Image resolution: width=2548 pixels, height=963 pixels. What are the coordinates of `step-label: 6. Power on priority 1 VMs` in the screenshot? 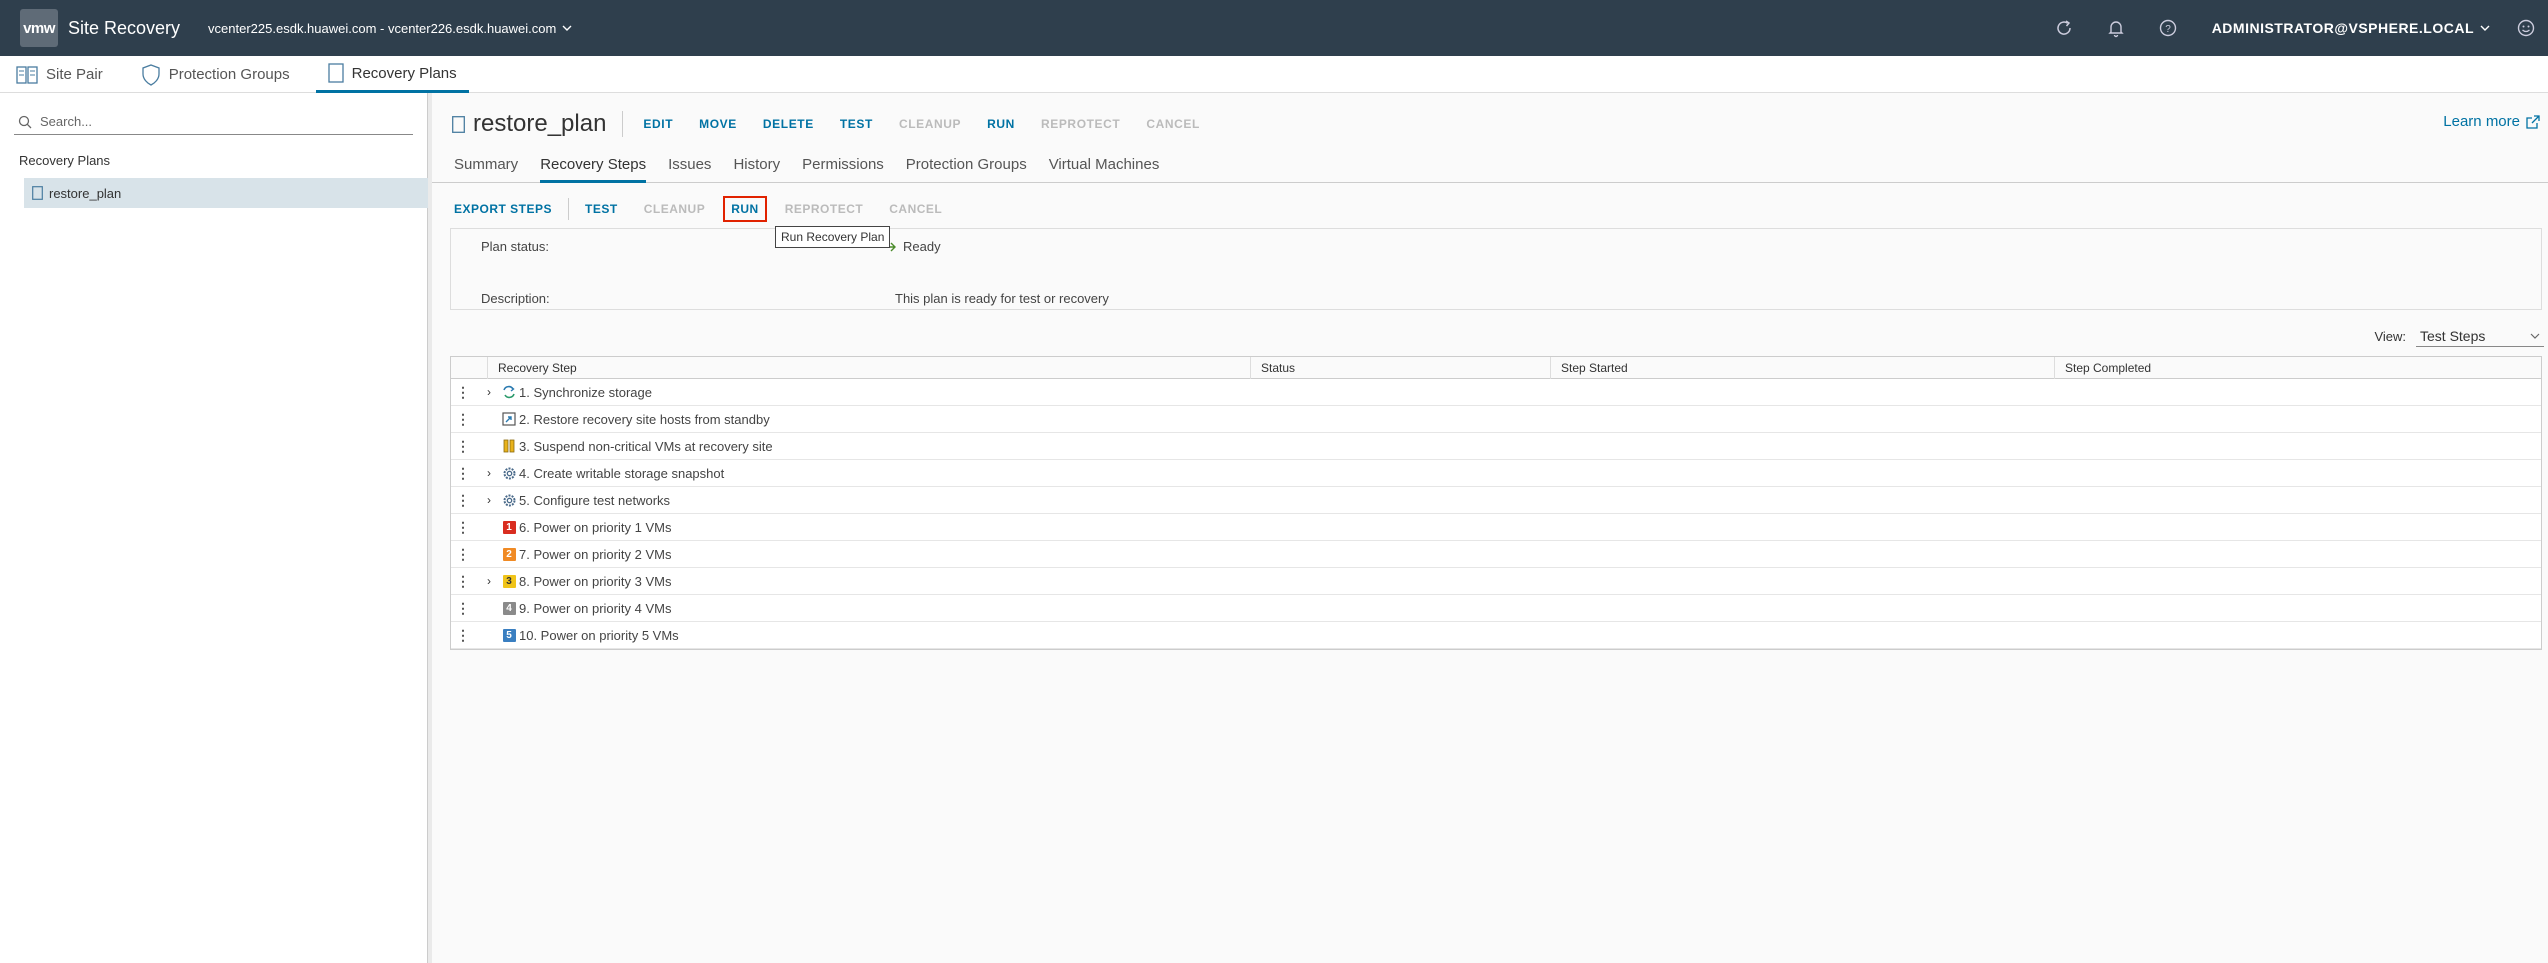 It's located at (595, 527).